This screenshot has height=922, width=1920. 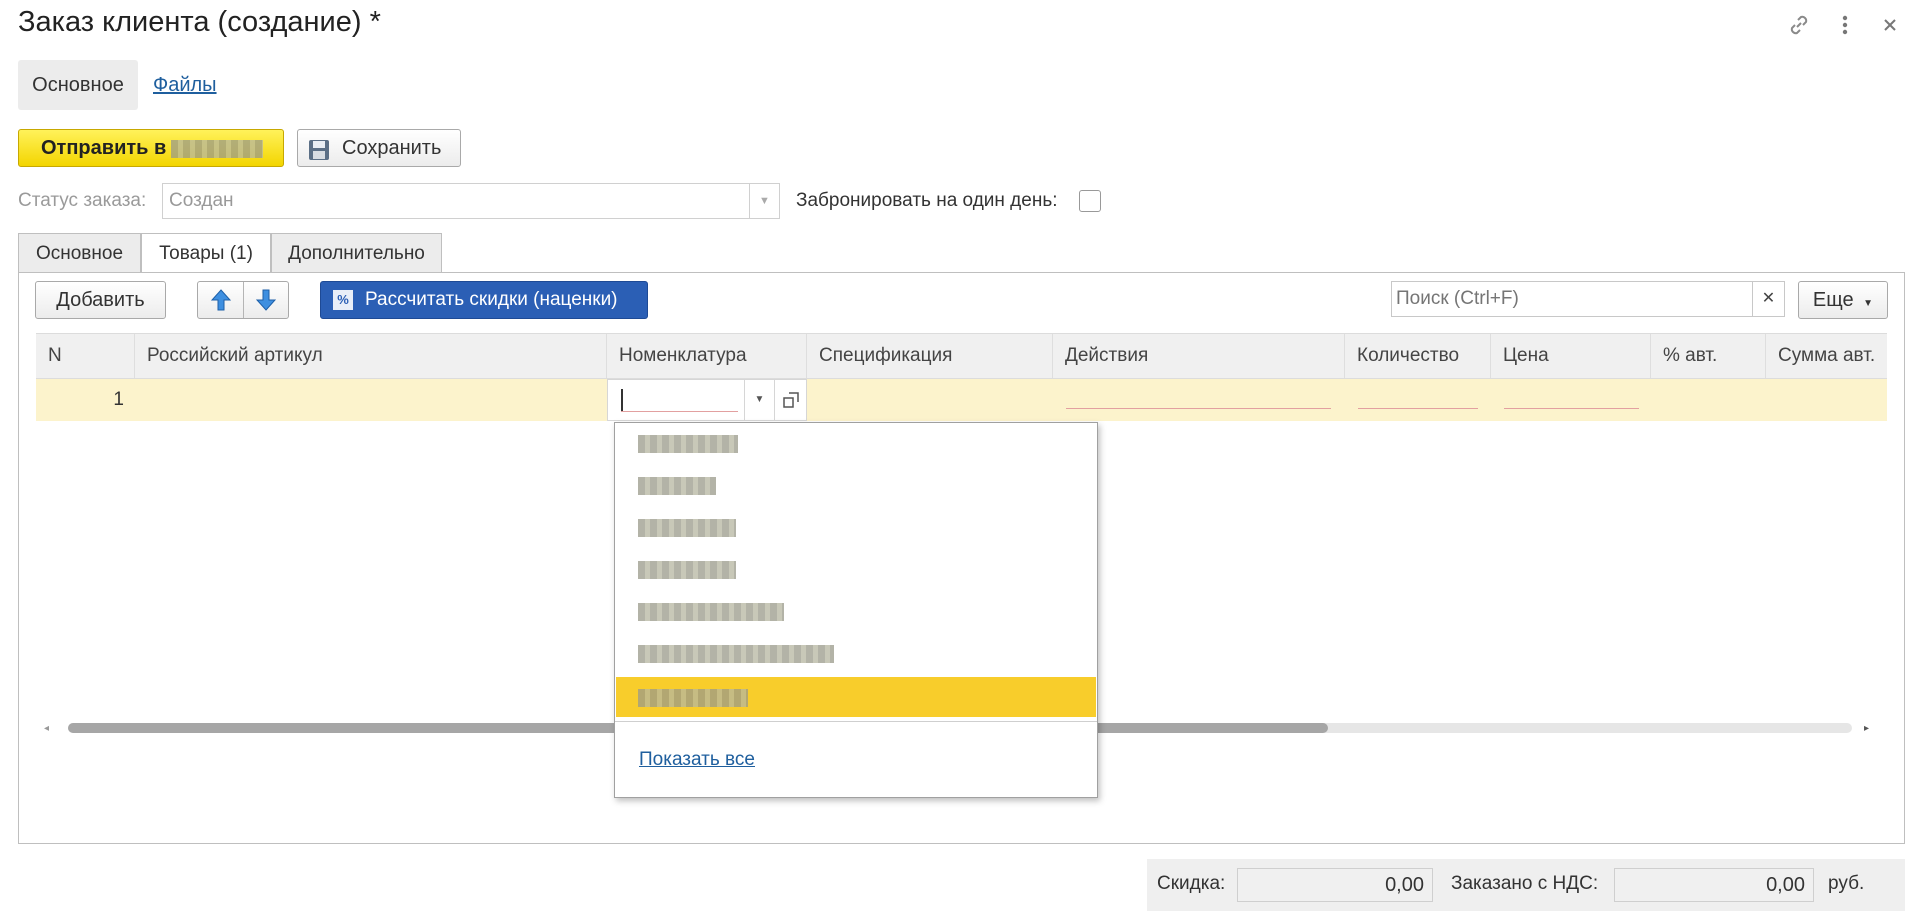 I want to click on search-input, so click(x=1572, y=299).